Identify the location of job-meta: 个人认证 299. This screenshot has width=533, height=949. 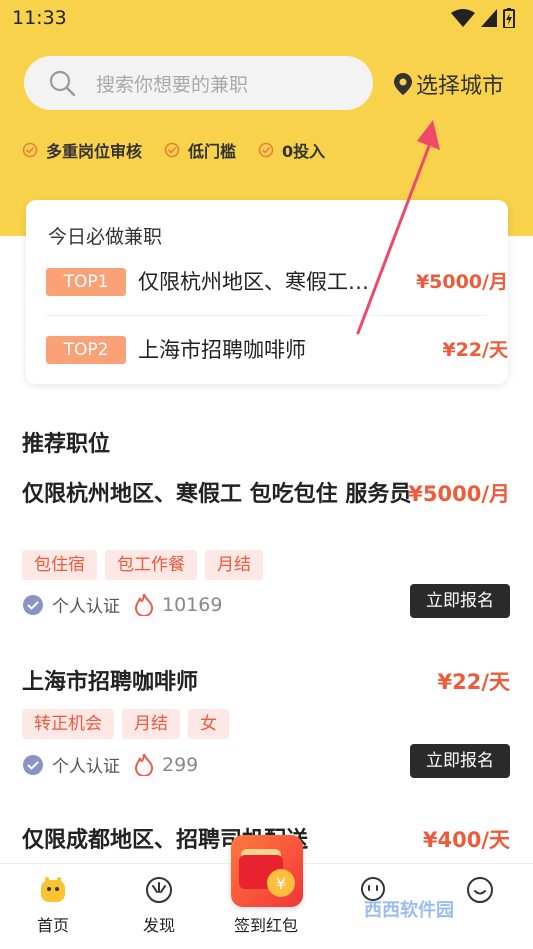
(110, 764).